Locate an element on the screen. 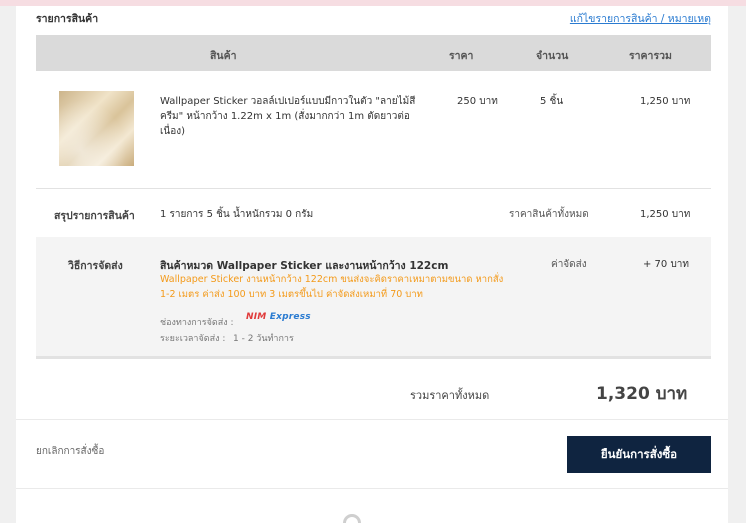  shipping-duration-value: 1 - 2 วันทำการ is located at coordinates (263, 339).